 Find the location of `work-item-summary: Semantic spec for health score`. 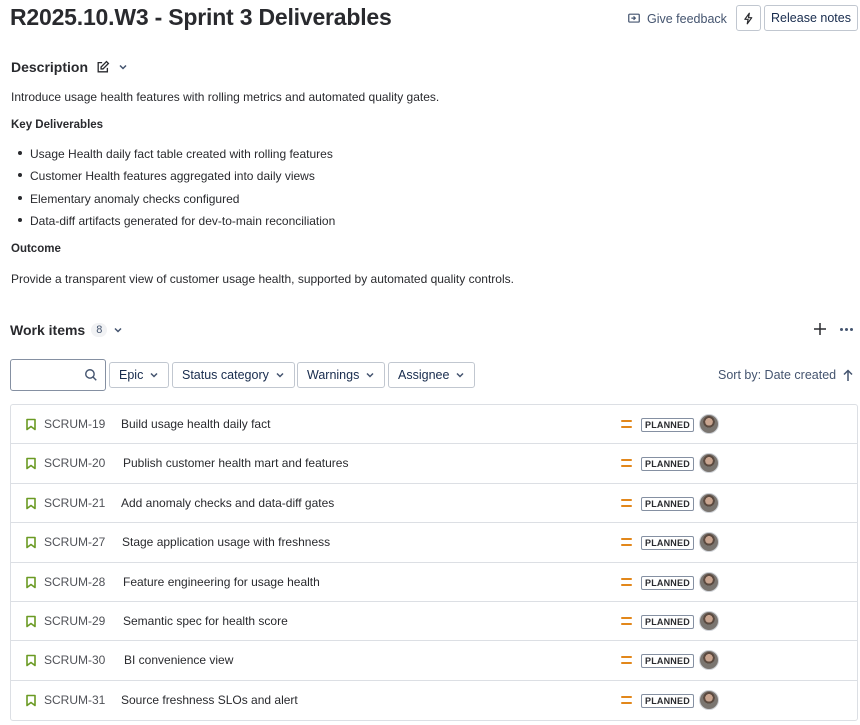

work-item-summary: Semantic spec for health score is located at coordinates (205, 621).